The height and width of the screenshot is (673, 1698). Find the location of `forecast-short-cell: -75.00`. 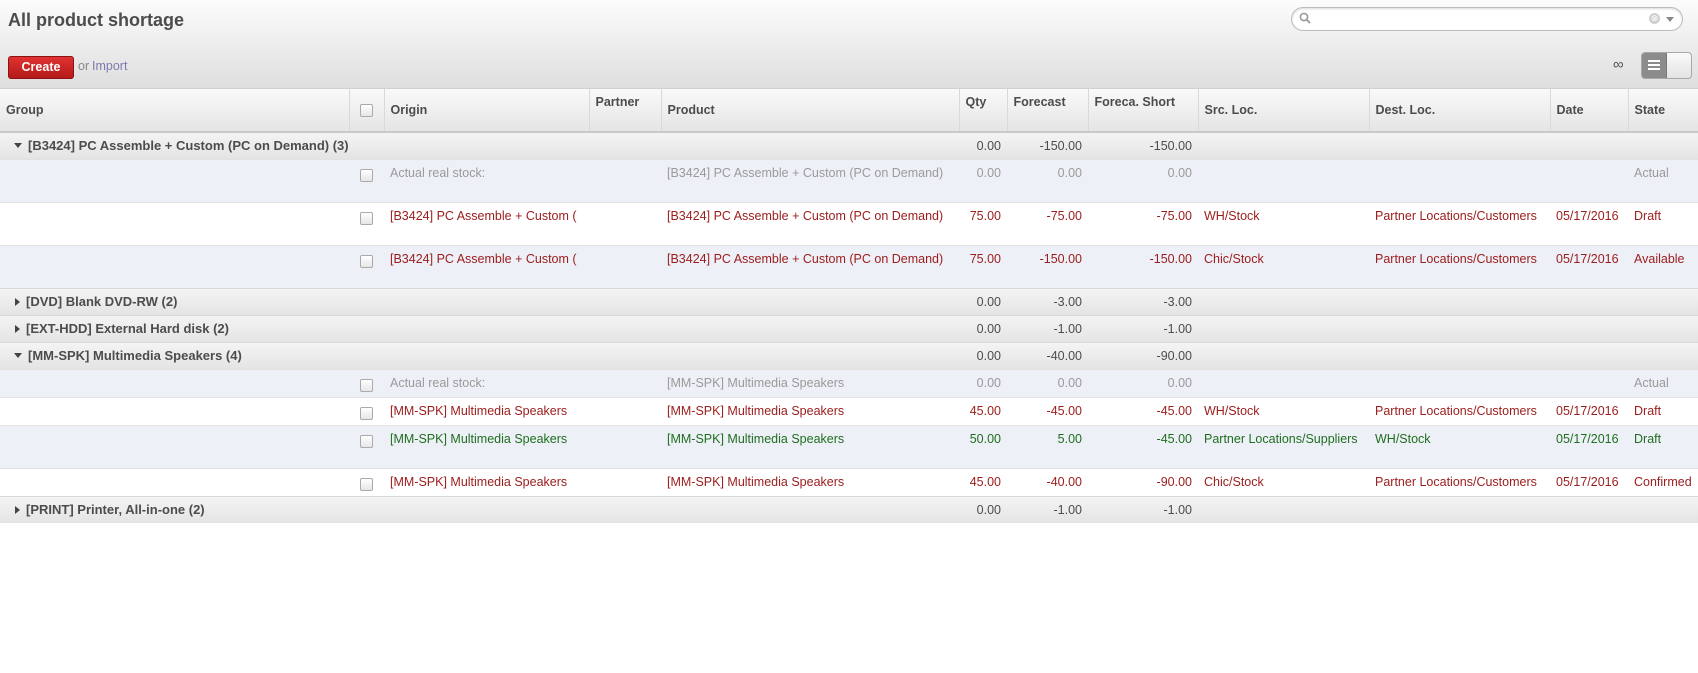

forecast-short-cell: -75.00 is located at coordinates (1143, 223).